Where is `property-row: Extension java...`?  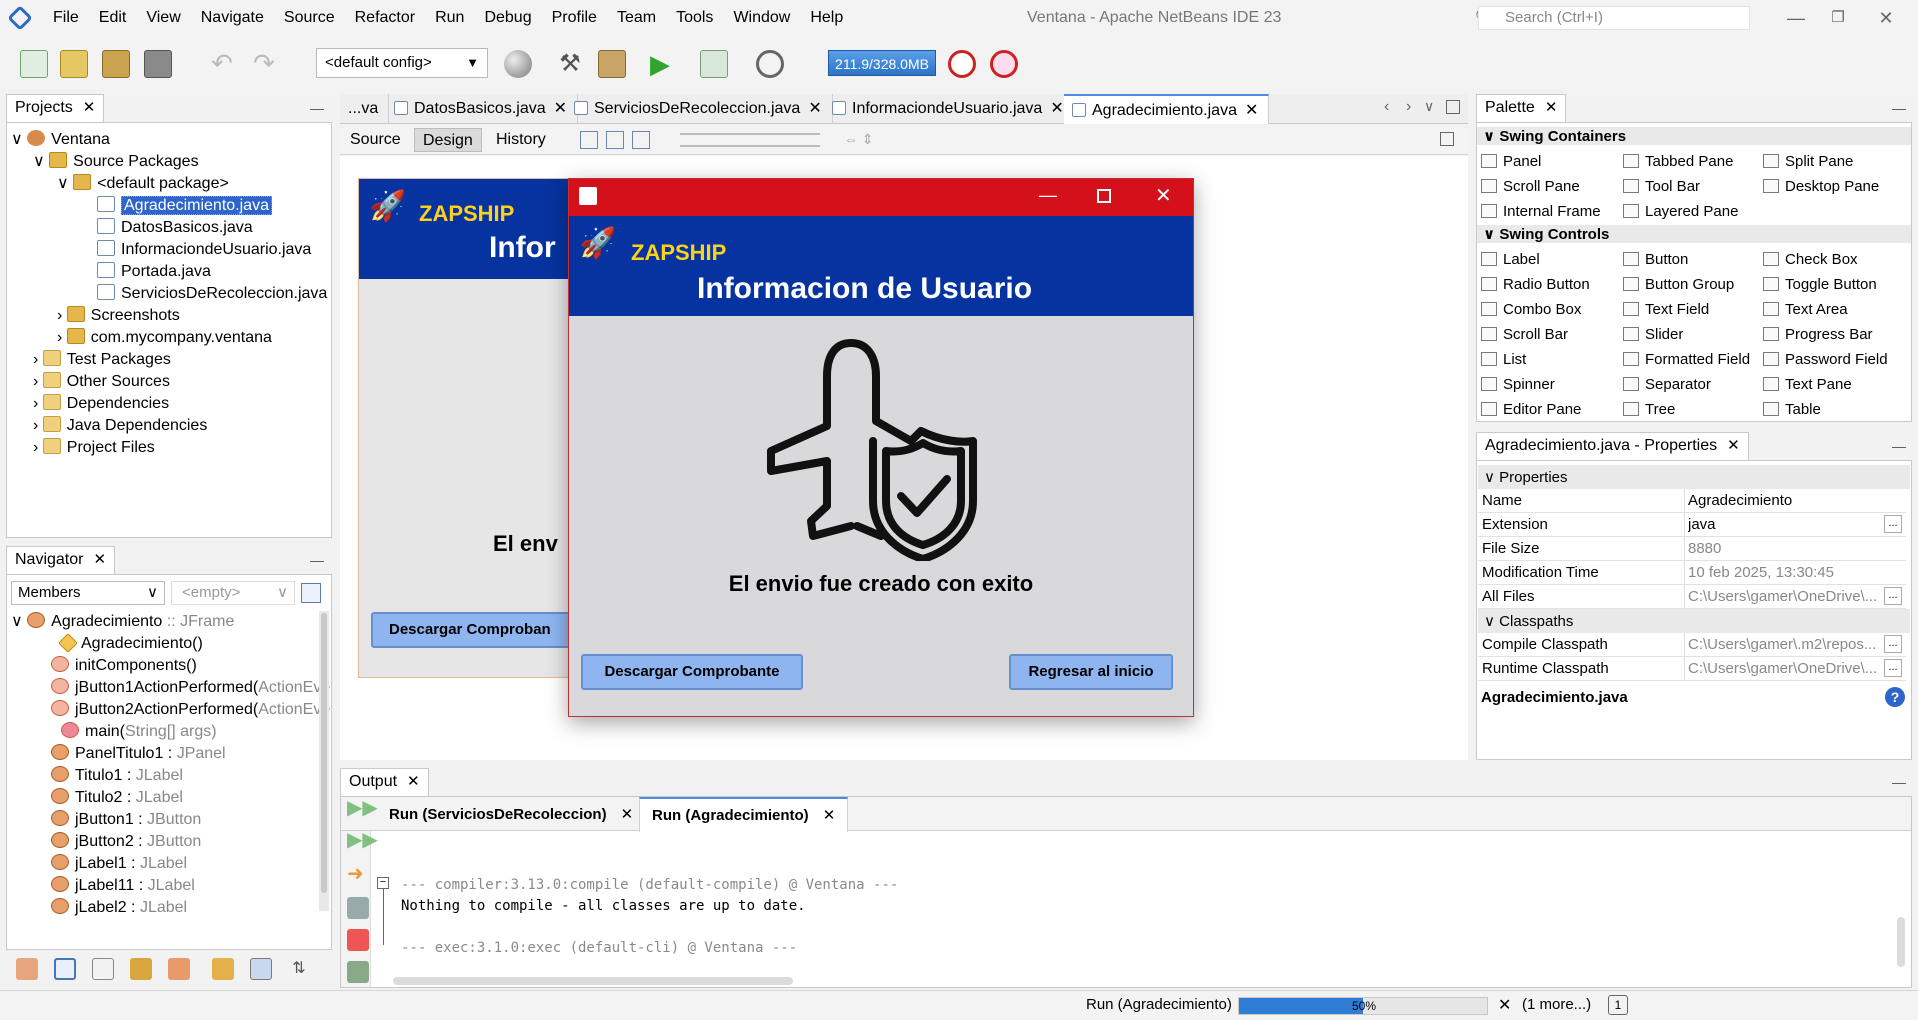 property-row: Extension java... is located at coordinates (1692, 525).